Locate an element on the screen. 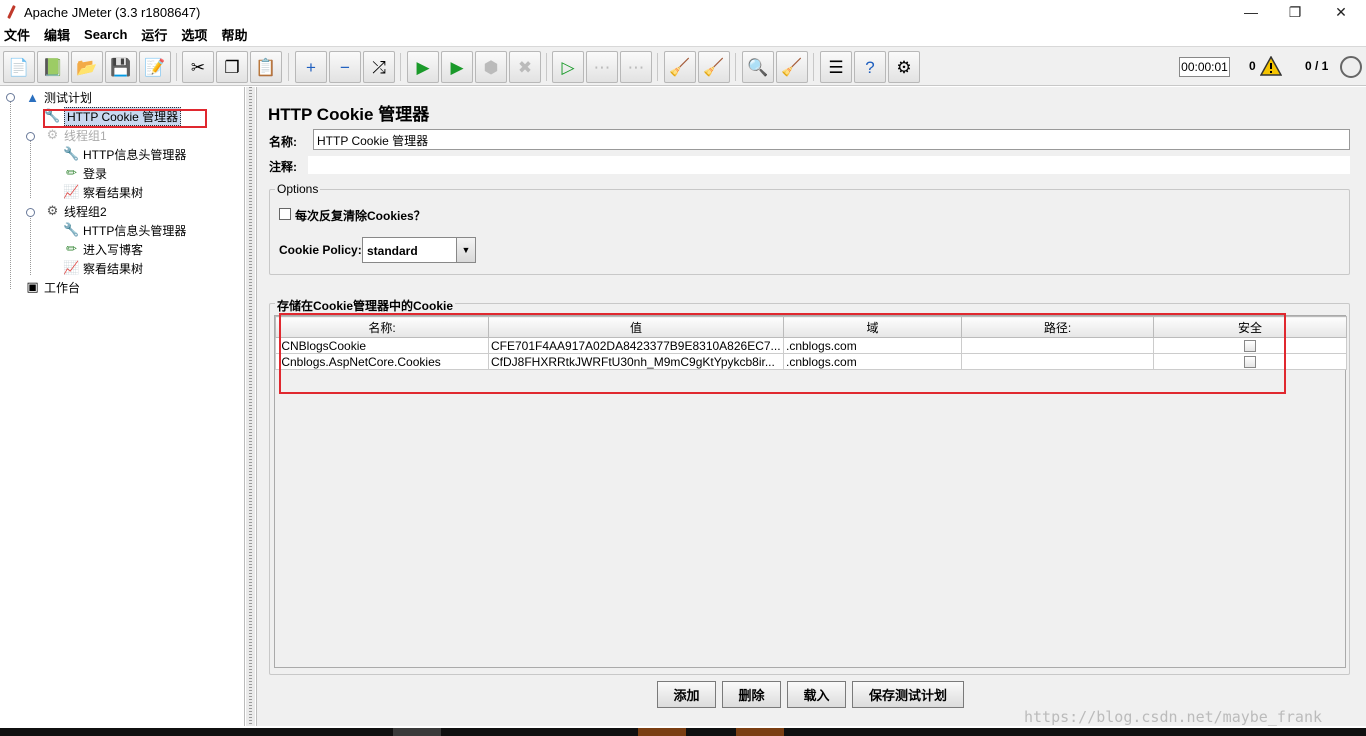 This screenshot has width=1366, height=736. copy-icon: ❐ is located at coordinates (232, 67).